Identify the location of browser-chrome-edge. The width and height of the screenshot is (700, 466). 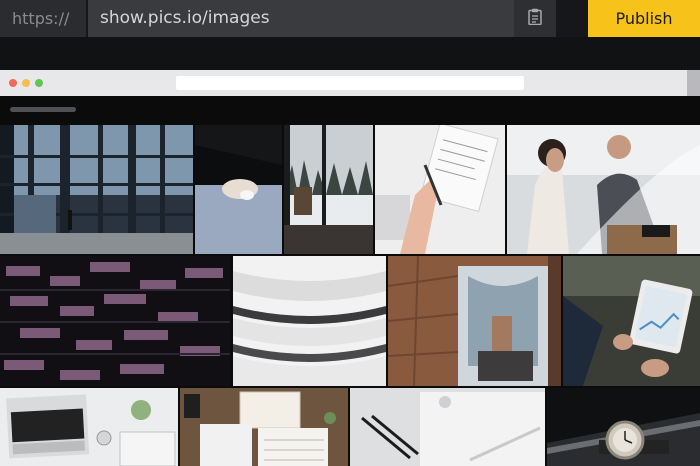
(693, 83).